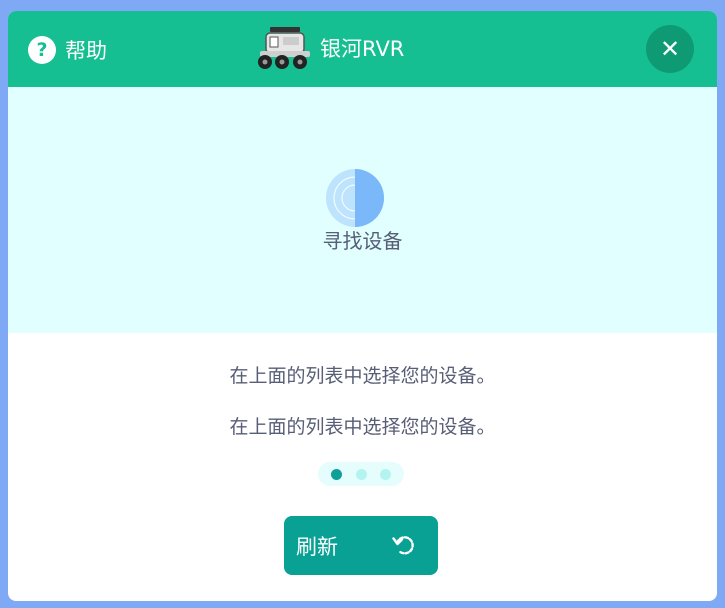 The height and width of the screenshot is (608, 725). I want to click on radar-icon, so click(355, 198).